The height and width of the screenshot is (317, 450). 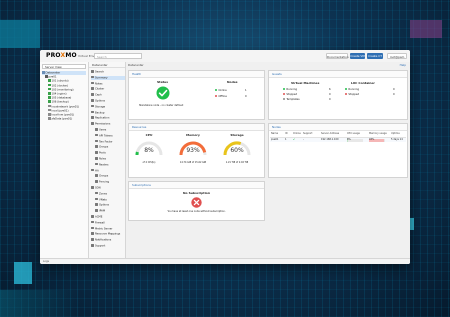 What do you see at coordinates (99, 83) in the screenshot?
I see `menu-item-label: Notes` at bounding box center [99, 83].